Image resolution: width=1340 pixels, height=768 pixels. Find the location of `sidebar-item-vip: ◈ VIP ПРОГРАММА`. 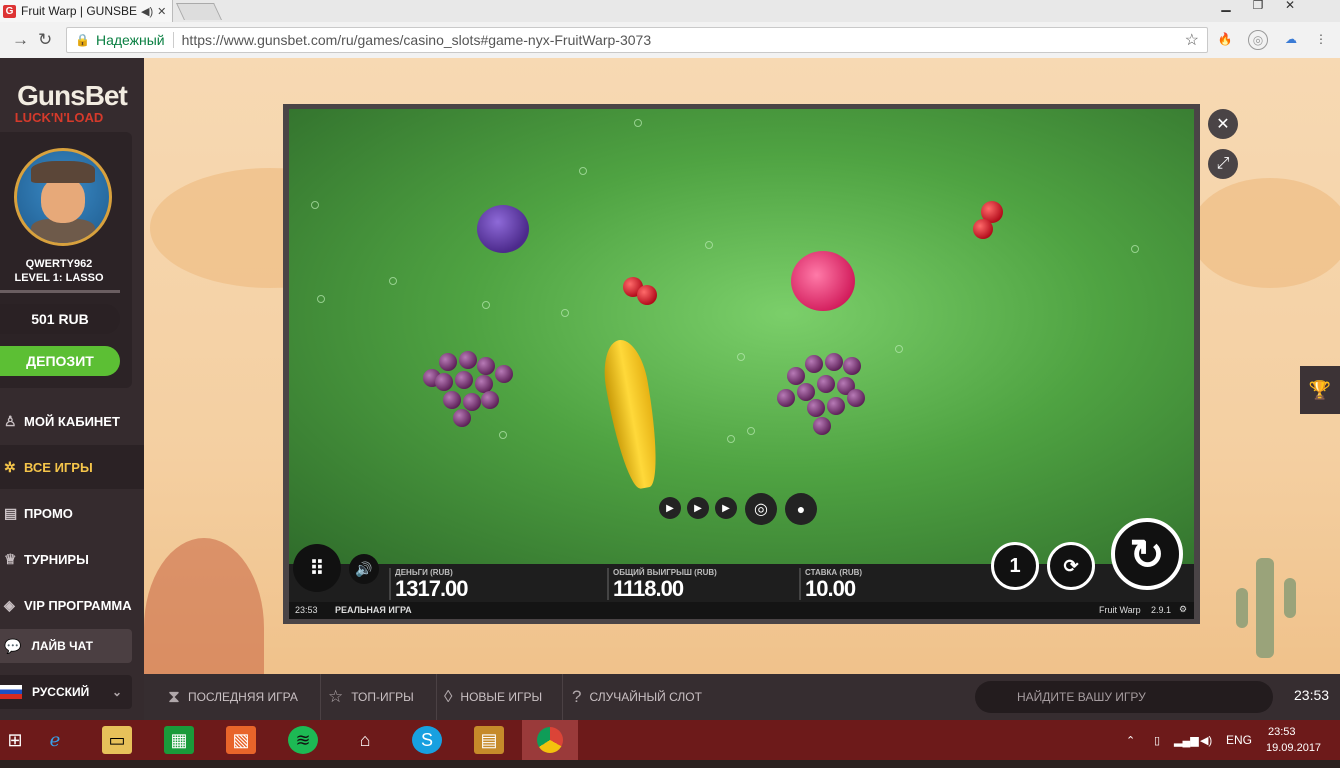

sidebar-item-vip: ◈ VIP ПРОГРАММА is located at coordinates (72, 605).